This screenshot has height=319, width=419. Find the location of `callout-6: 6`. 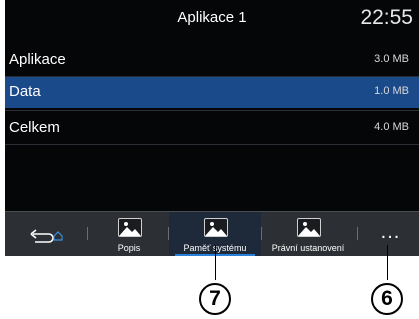

callout-6: 6 is located at coordinates (387, 299).